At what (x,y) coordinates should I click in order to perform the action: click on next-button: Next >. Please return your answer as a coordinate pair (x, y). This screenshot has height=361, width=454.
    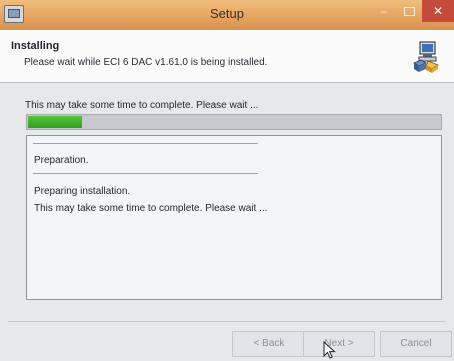
    Looking at the image, I should click on (339, 344).